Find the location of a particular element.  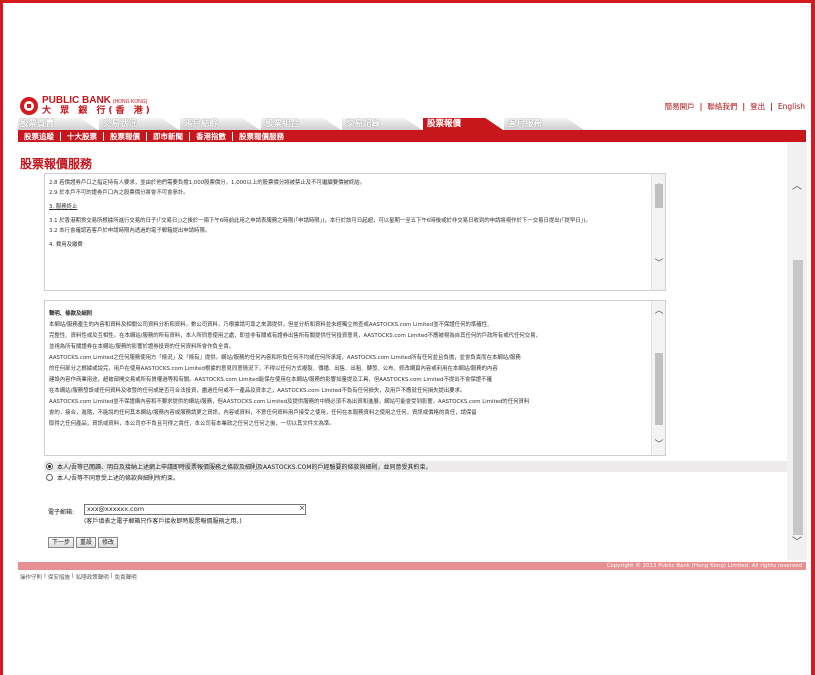

disagree-label: 本人/吾等不同意受上述的條款與細則所約束。 is located at coordinates (118, 478).